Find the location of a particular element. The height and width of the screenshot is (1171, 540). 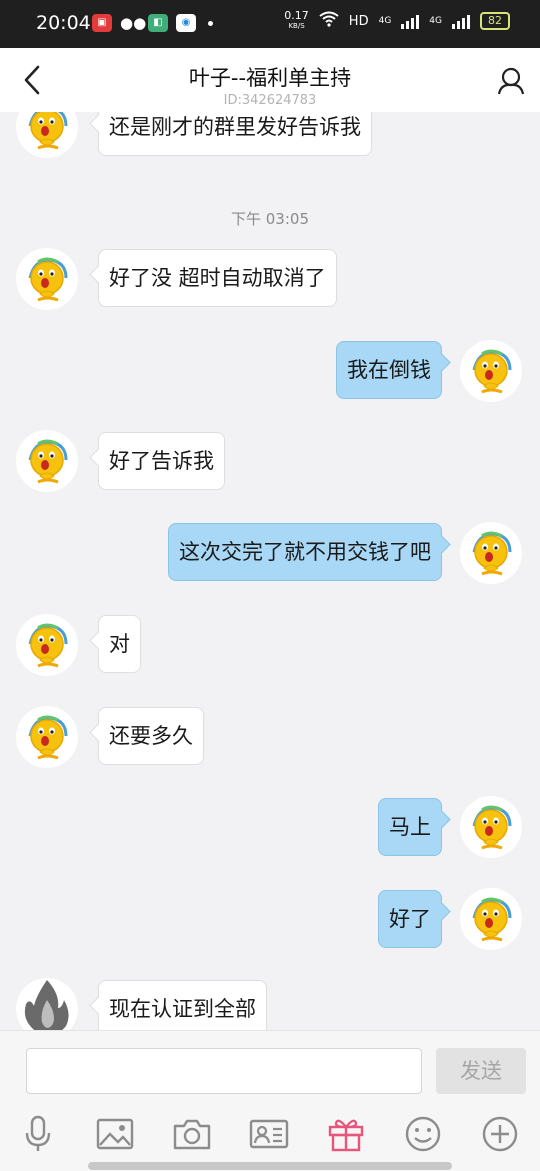

browser-icon: ◉ is located at coordinates (186, 23).